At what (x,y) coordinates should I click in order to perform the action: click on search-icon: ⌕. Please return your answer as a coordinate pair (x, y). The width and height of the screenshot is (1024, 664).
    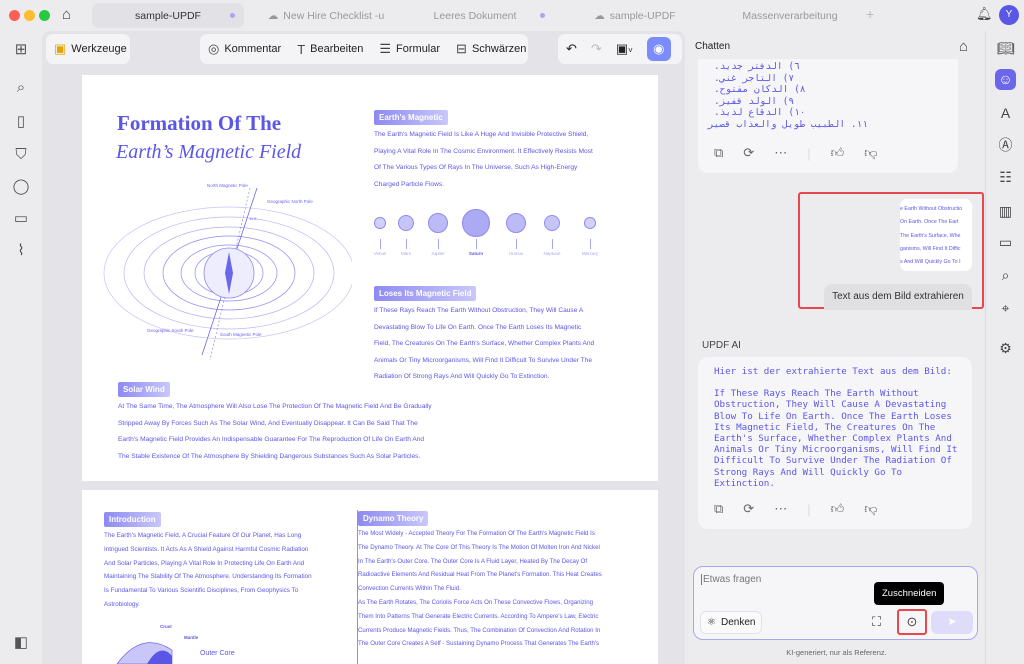
    Looking at the image, I should click on (21, 88).